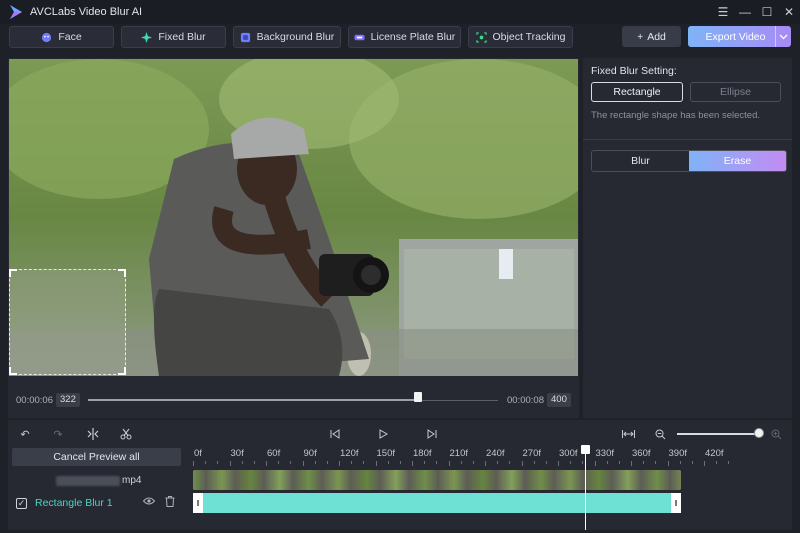 This screenshot has width=800, height=533. Describe the element at coordinates (789, 12) in the screenshot. I see `close-icon: ✕` at that location.